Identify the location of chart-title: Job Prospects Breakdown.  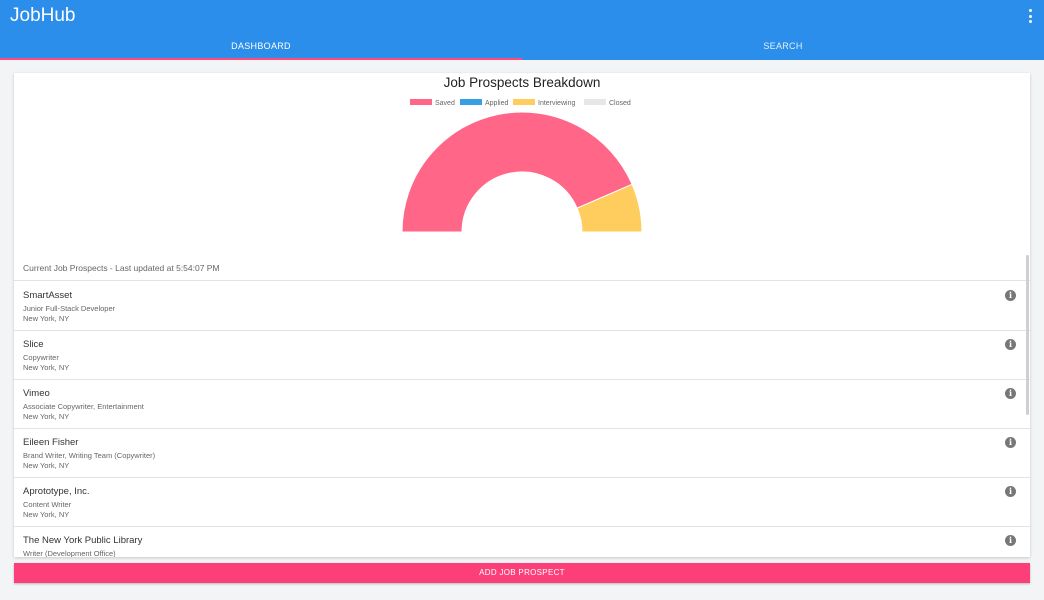
(522, 82).